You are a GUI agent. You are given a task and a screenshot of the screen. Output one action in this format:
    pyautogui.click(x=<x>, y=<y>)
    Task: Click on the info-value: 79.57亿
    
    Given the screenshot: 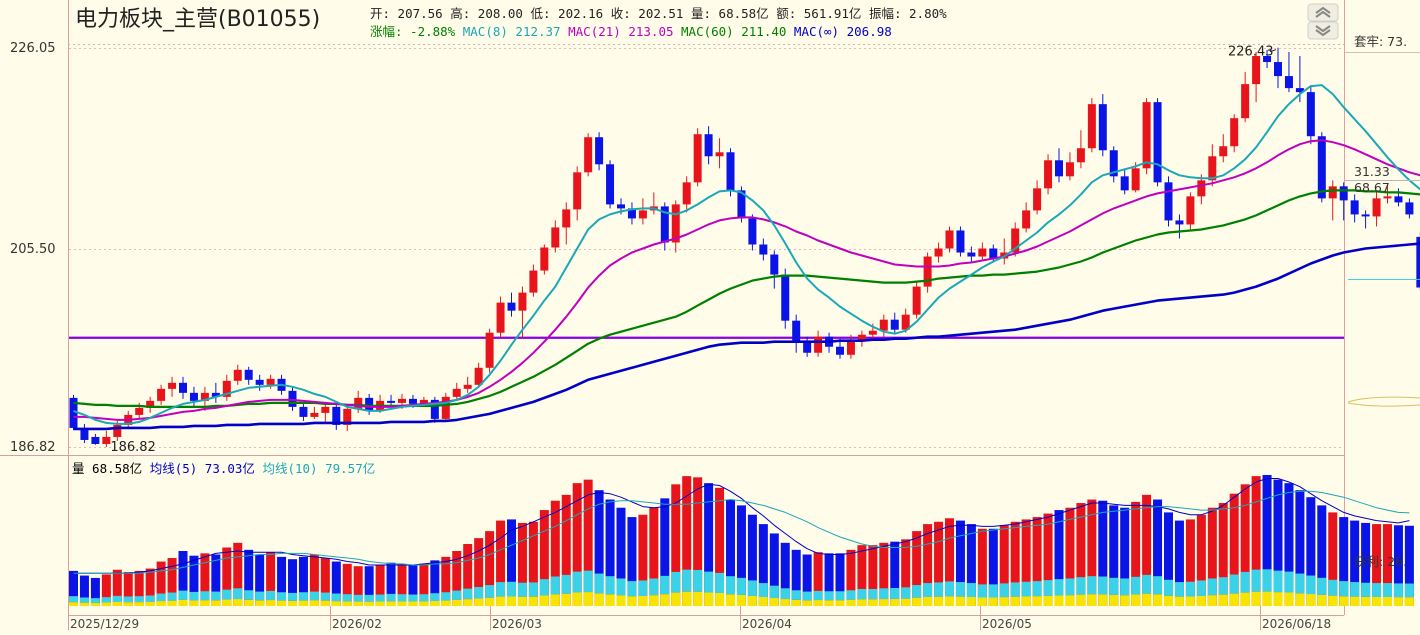 What is the action you would take?
    pyautogui.click(x=347, y=468)
    